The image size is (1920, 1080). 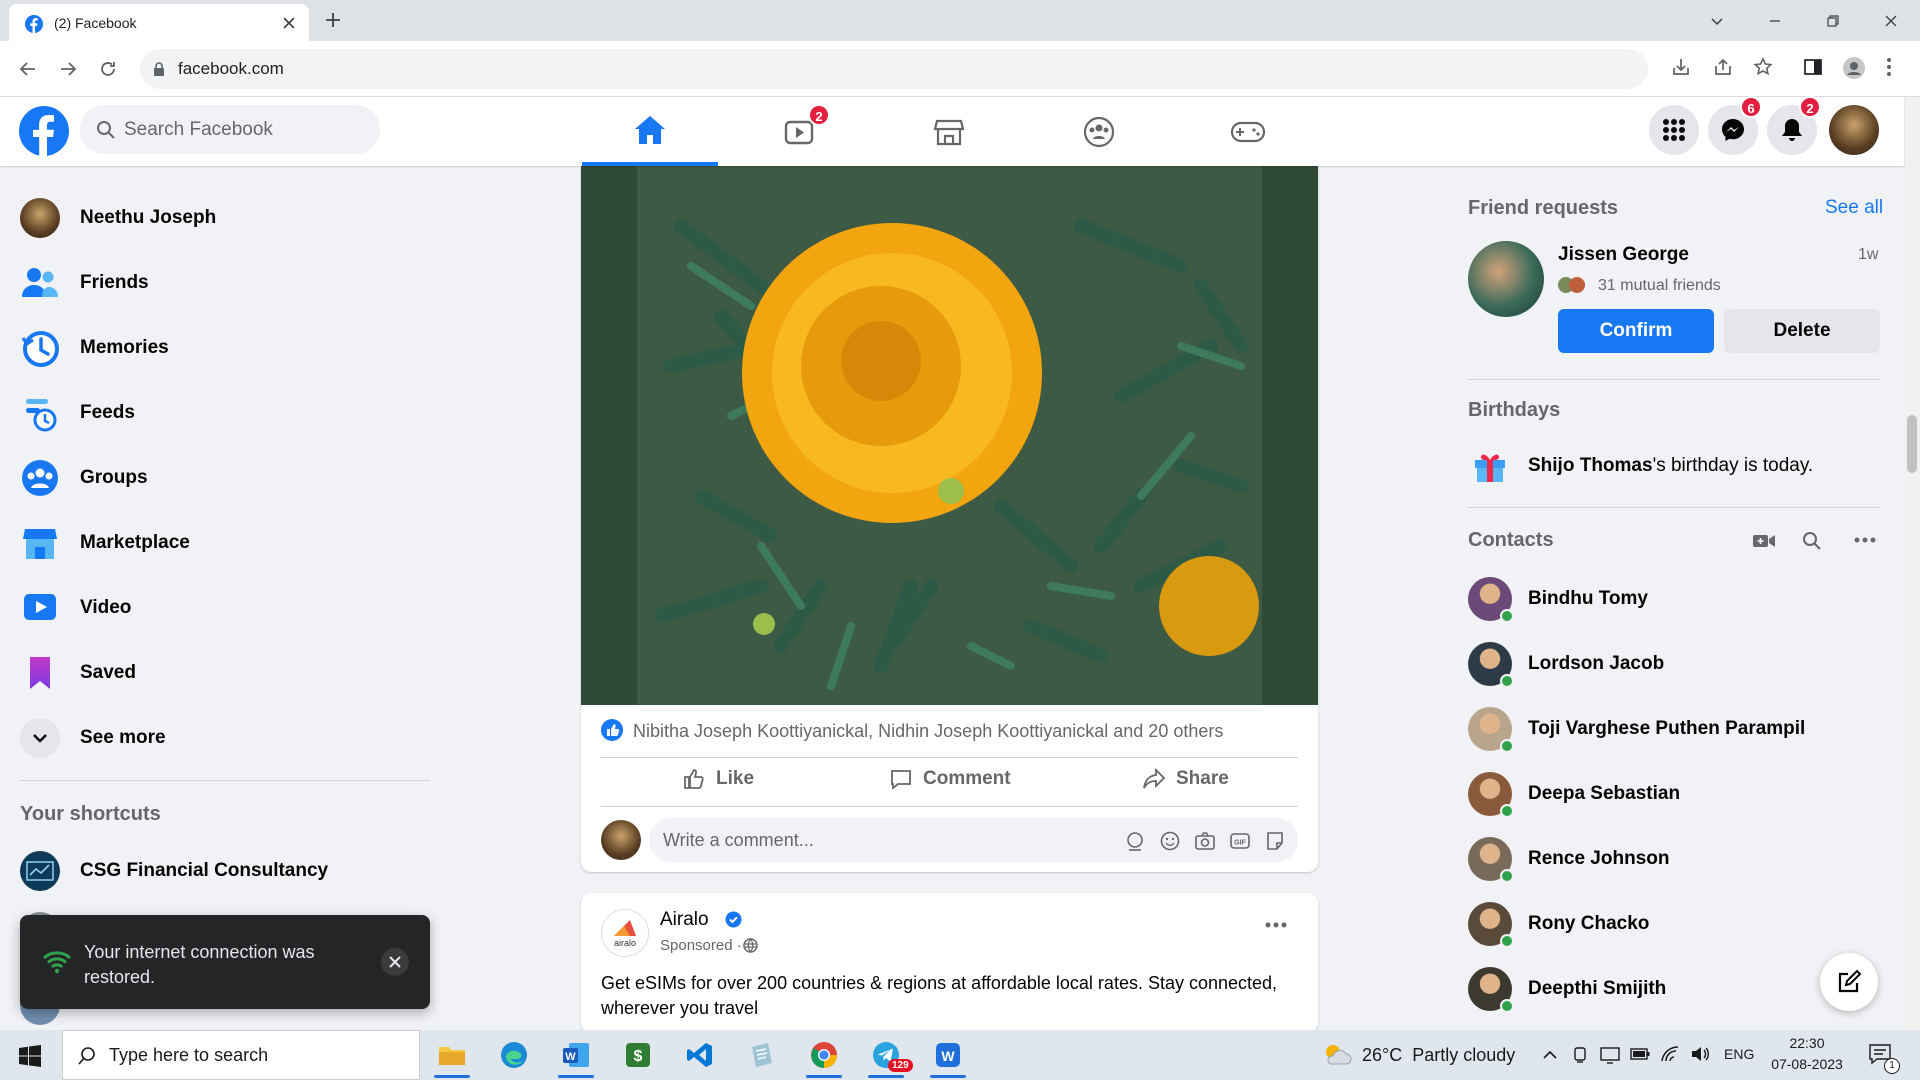 I want to click on clock-date: 07-08-2023, so click(x=1807, y=1064).